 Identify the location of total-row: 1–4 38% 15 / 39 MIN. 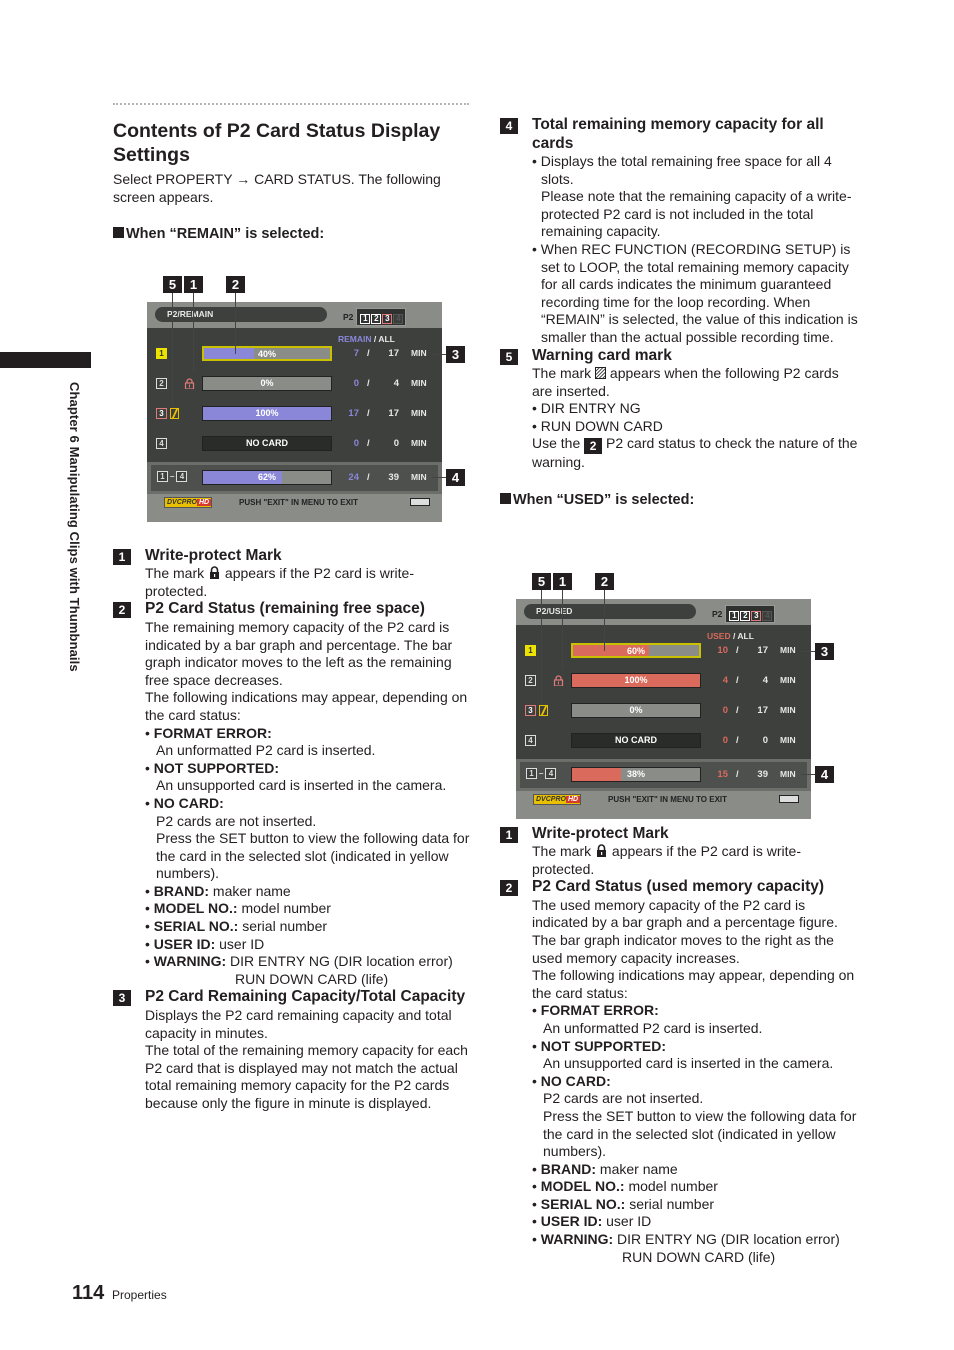
(663, 775).